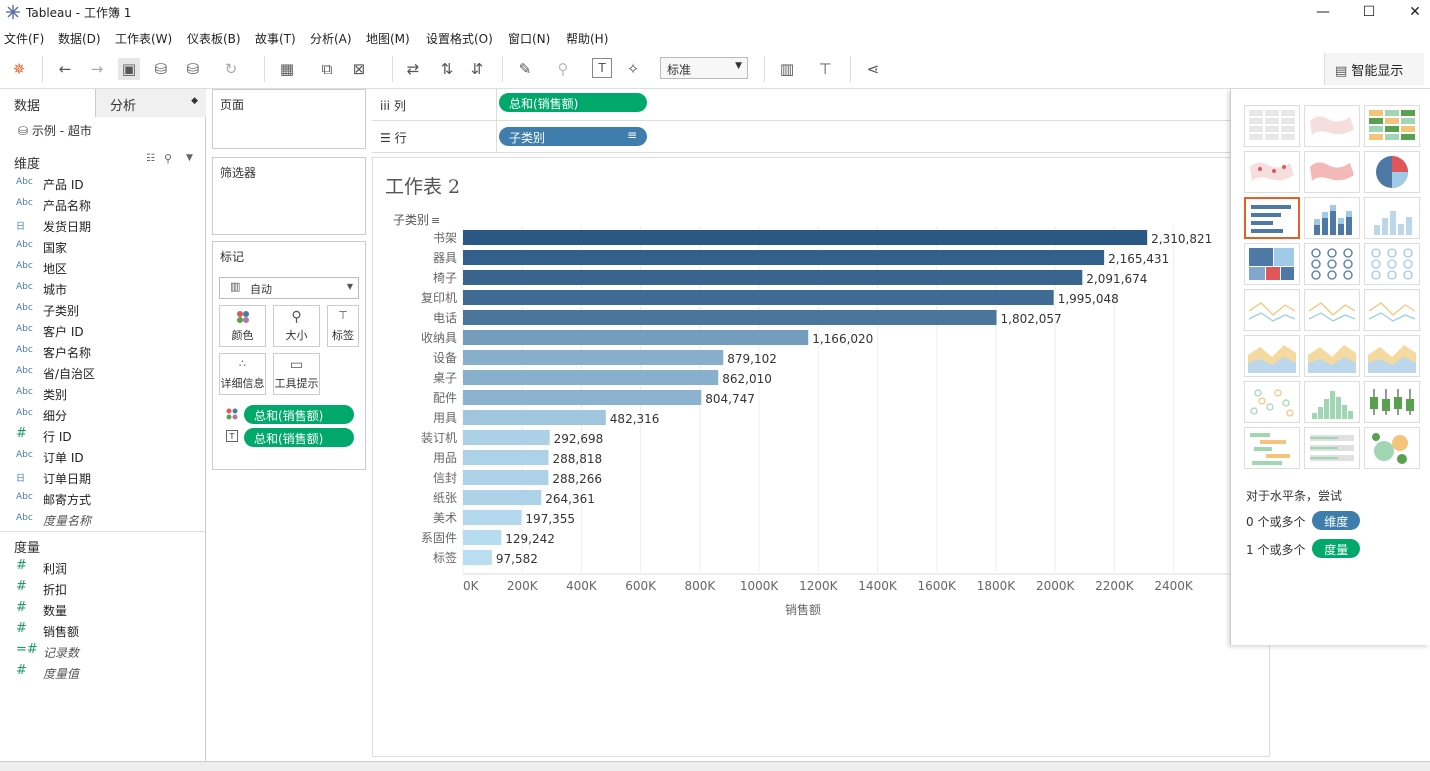 The width and height of the screenshot is (1430, 771). I want to click on dimension-field: 日 发货日期, so click(102, 225).